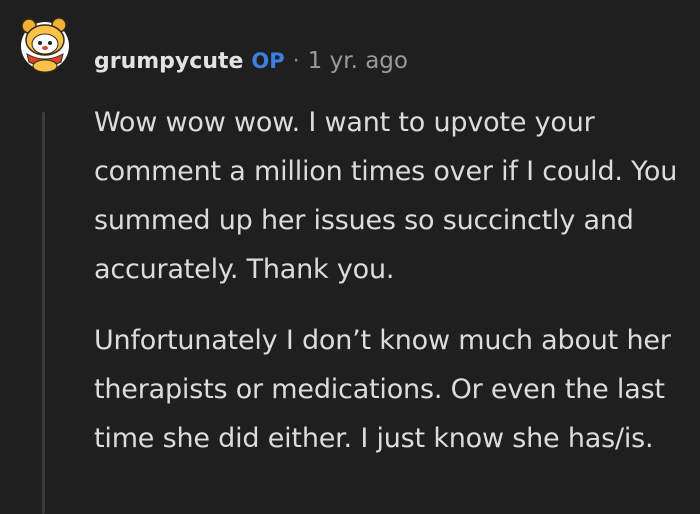 The width and height of the screenshot is (700, 514). I want to click on comment-header: grumpycute OP · 1 yr. ago, so click(251, 61).